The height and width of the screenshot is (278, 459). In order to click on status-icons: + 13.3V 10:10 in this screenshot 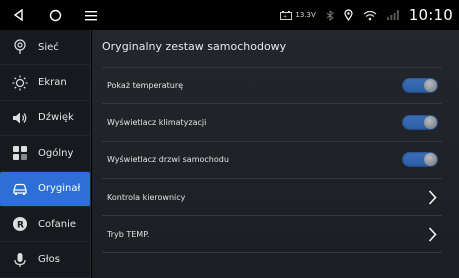, I will do `click(369, 15)`.